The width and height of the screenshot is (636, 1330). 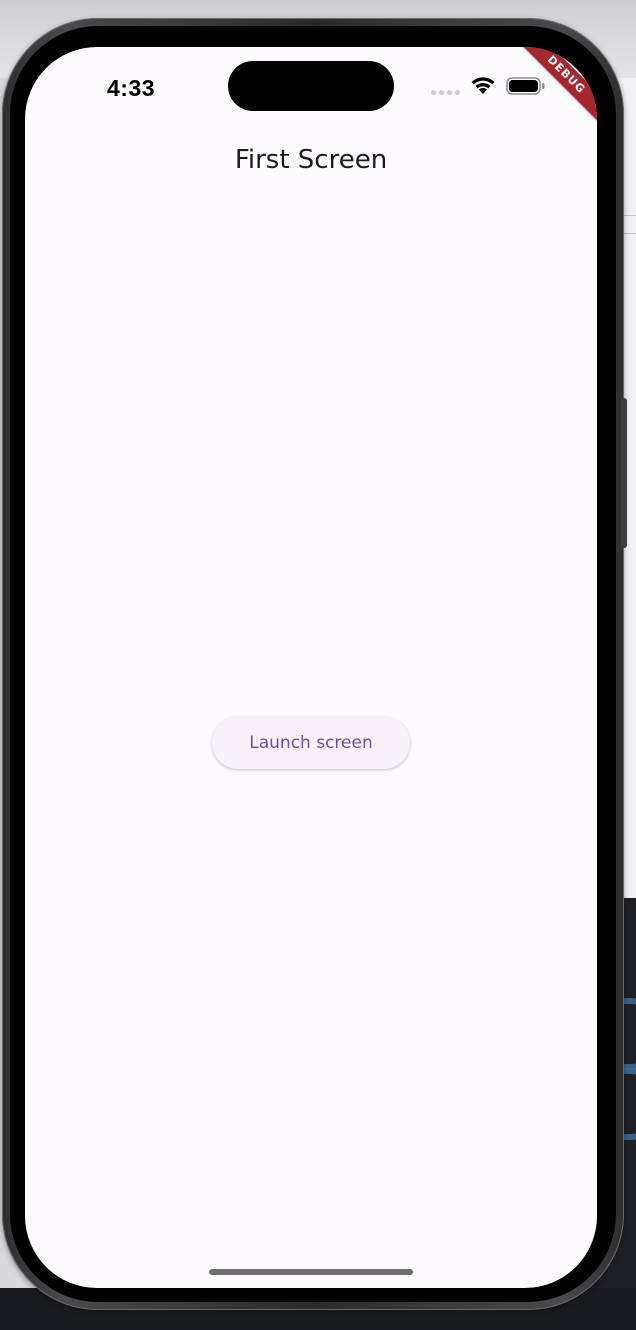 I want to click on signal-dots-icon, so click(x=445, y=92).